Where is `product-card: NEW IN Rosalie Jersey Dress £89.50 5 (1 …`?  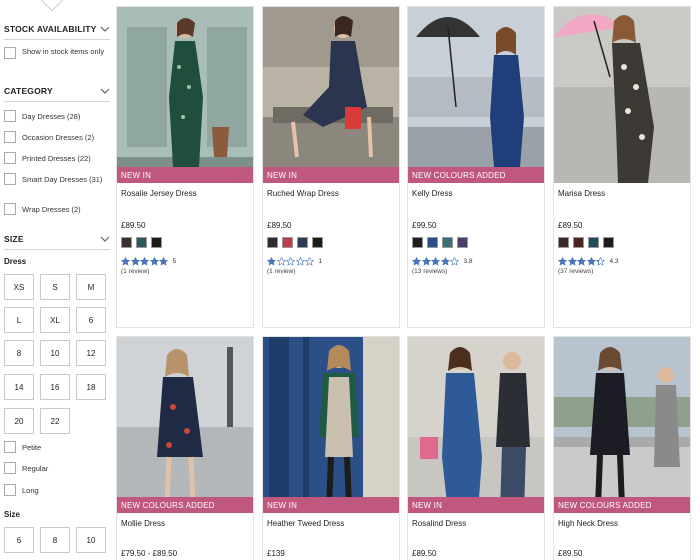
product-card: NEW IN Rosalie Jersey Dress £89.50 5 (1 … is located at coordinates (185, 167).